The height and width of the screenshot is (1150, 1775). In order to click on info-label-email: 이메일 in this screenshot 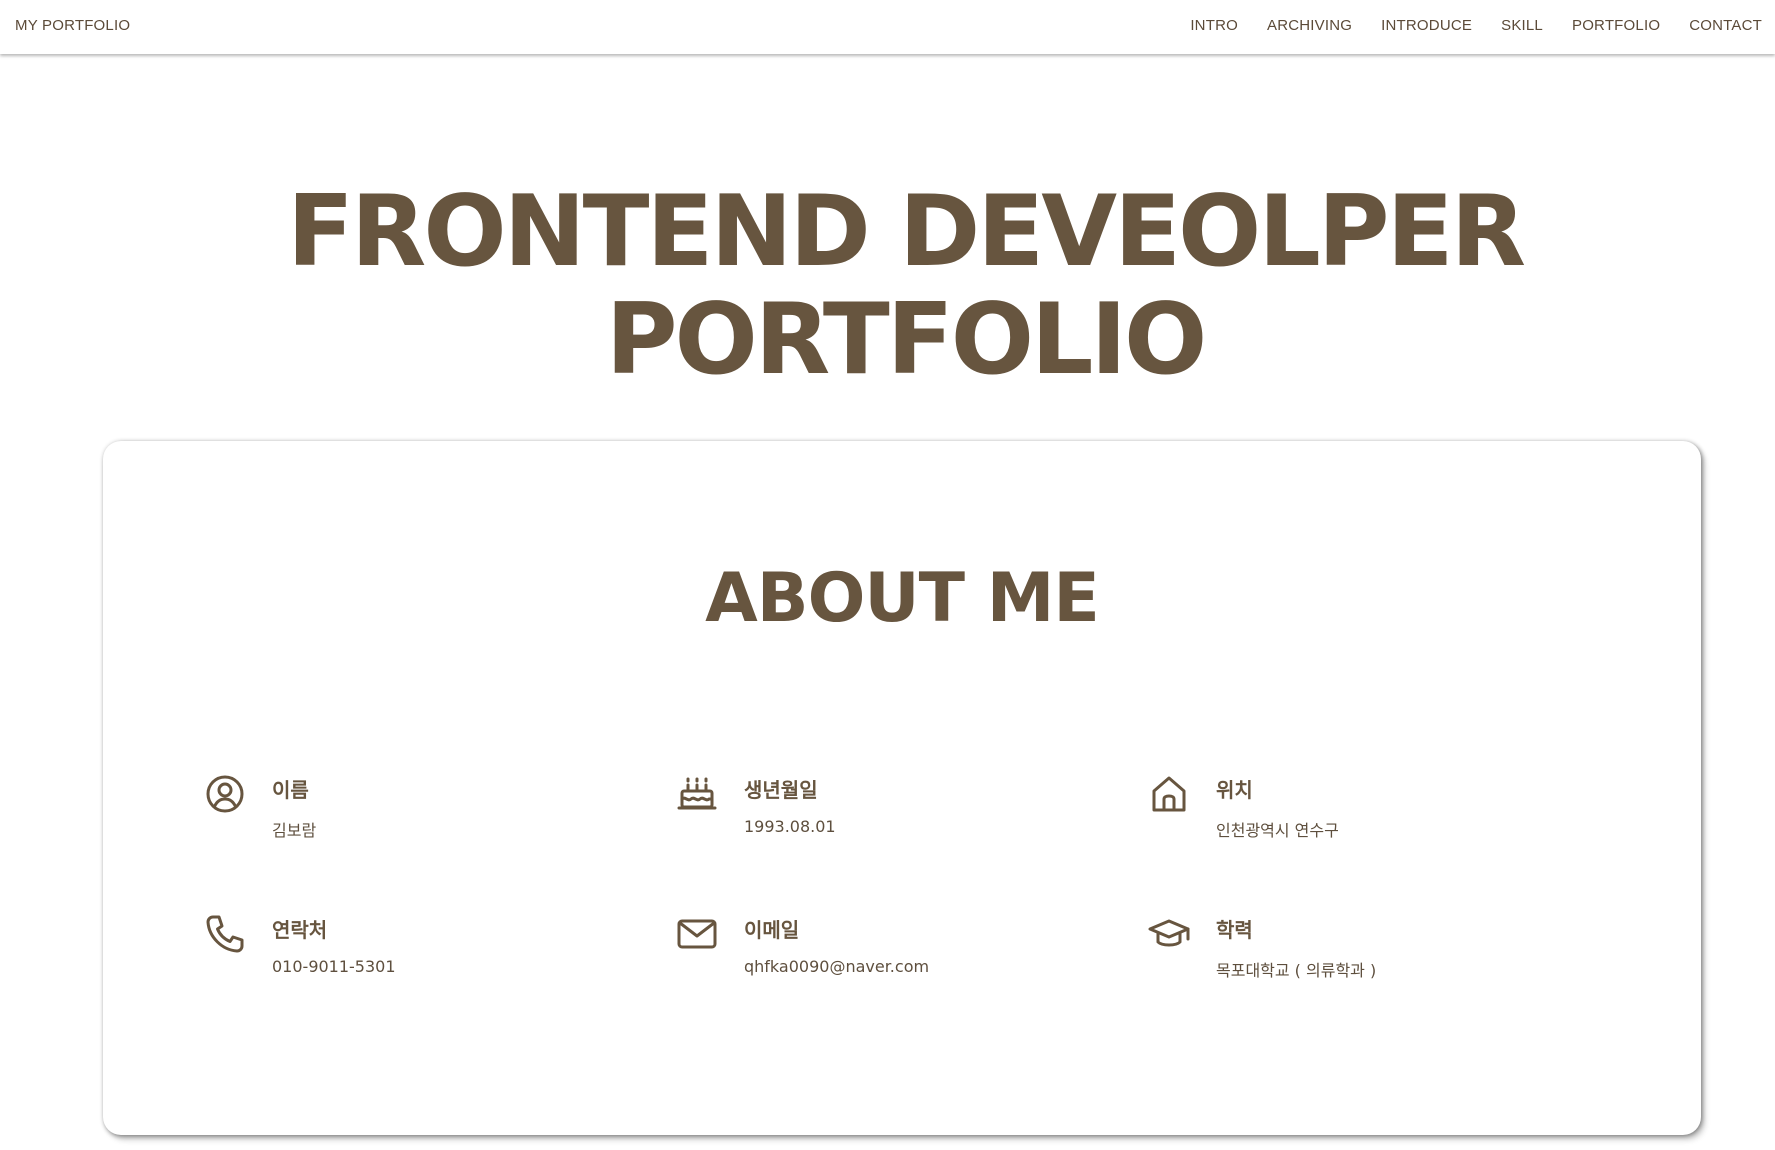, I will do `click(772, 930)`.